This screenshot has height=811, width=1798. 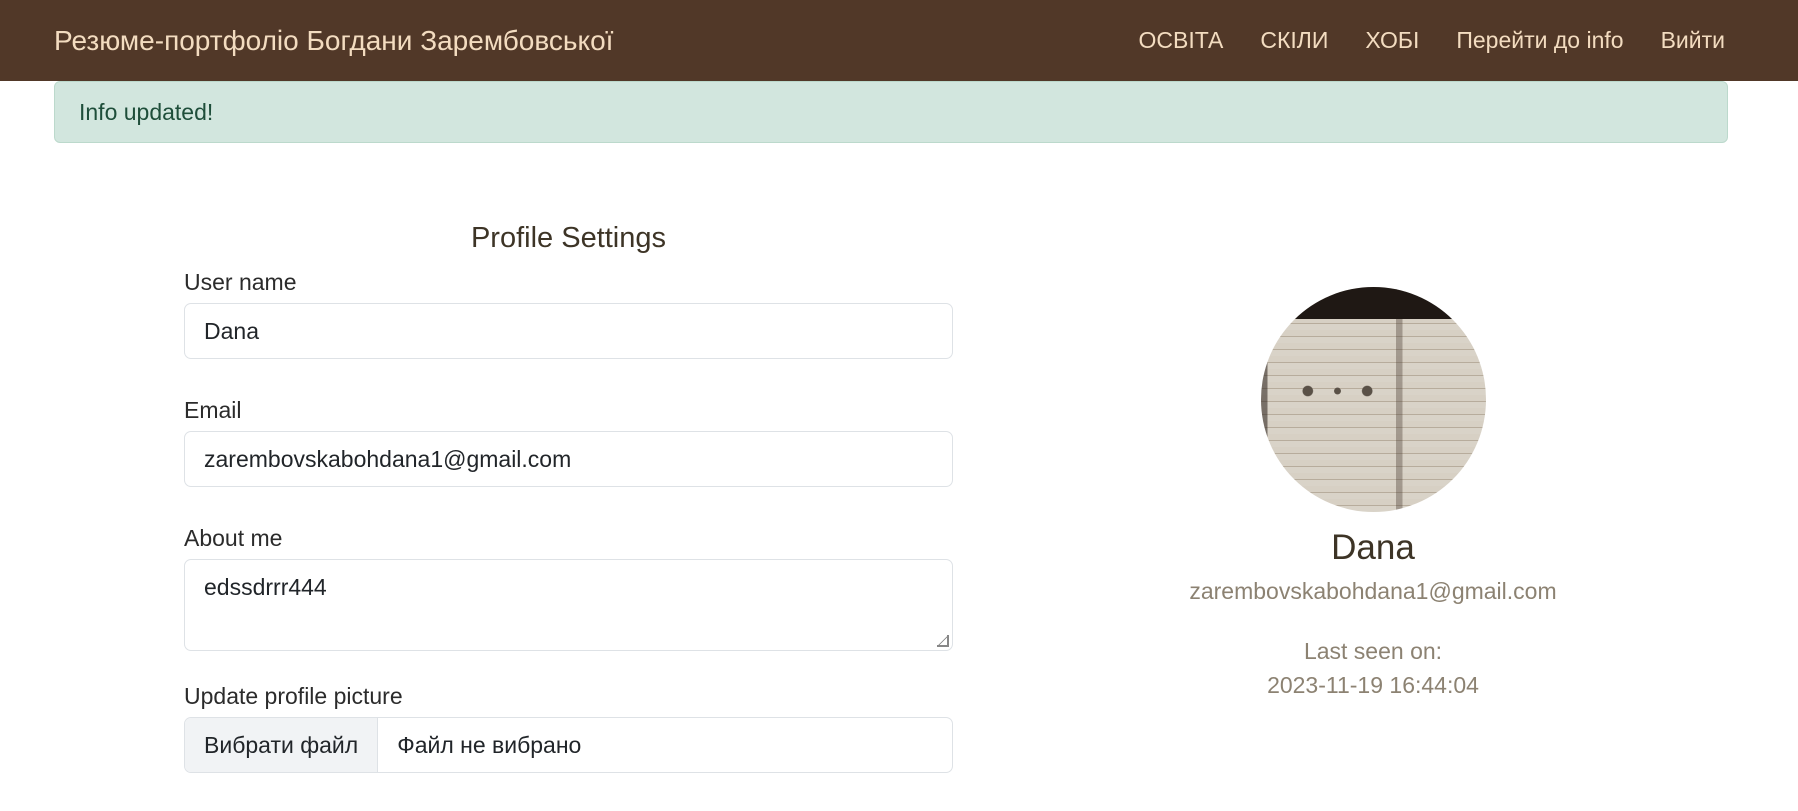 I want to click on username-input: Dana, so click(x=568, y=331).